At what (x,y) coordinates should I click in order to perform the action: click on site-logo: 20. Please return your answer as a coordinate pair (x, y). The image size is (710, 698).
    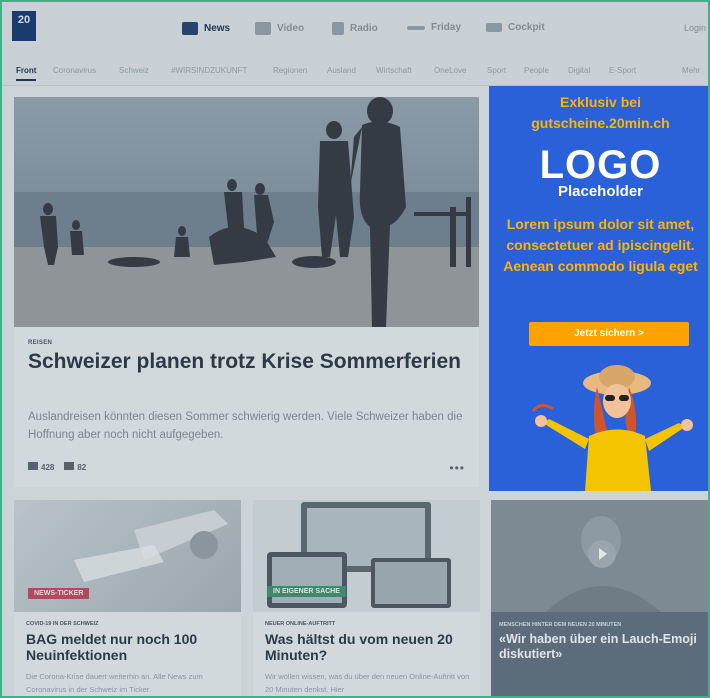
    Looking at the image, I should click on (24, 26).